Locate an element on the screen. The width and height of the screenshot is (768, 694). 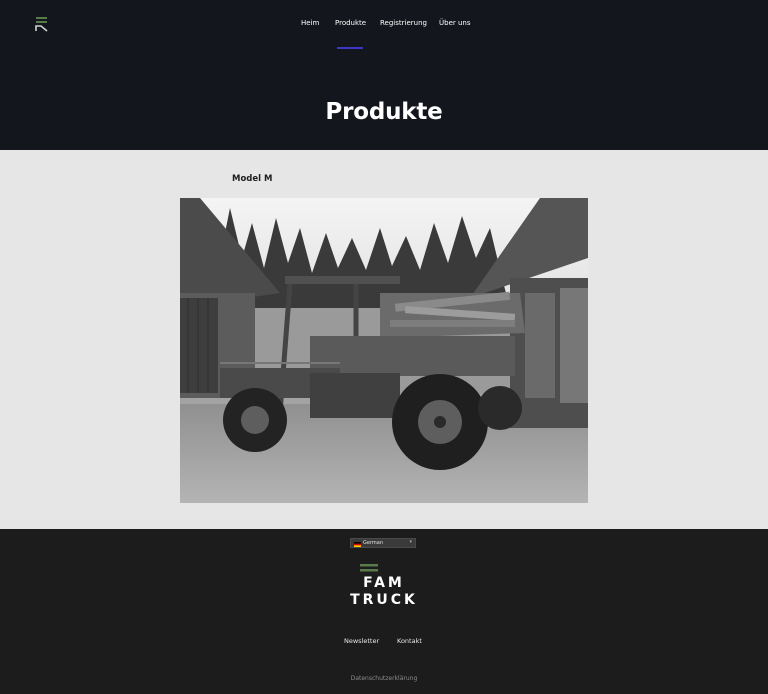
germany-flag-icon is located at coordinates (357, 544).